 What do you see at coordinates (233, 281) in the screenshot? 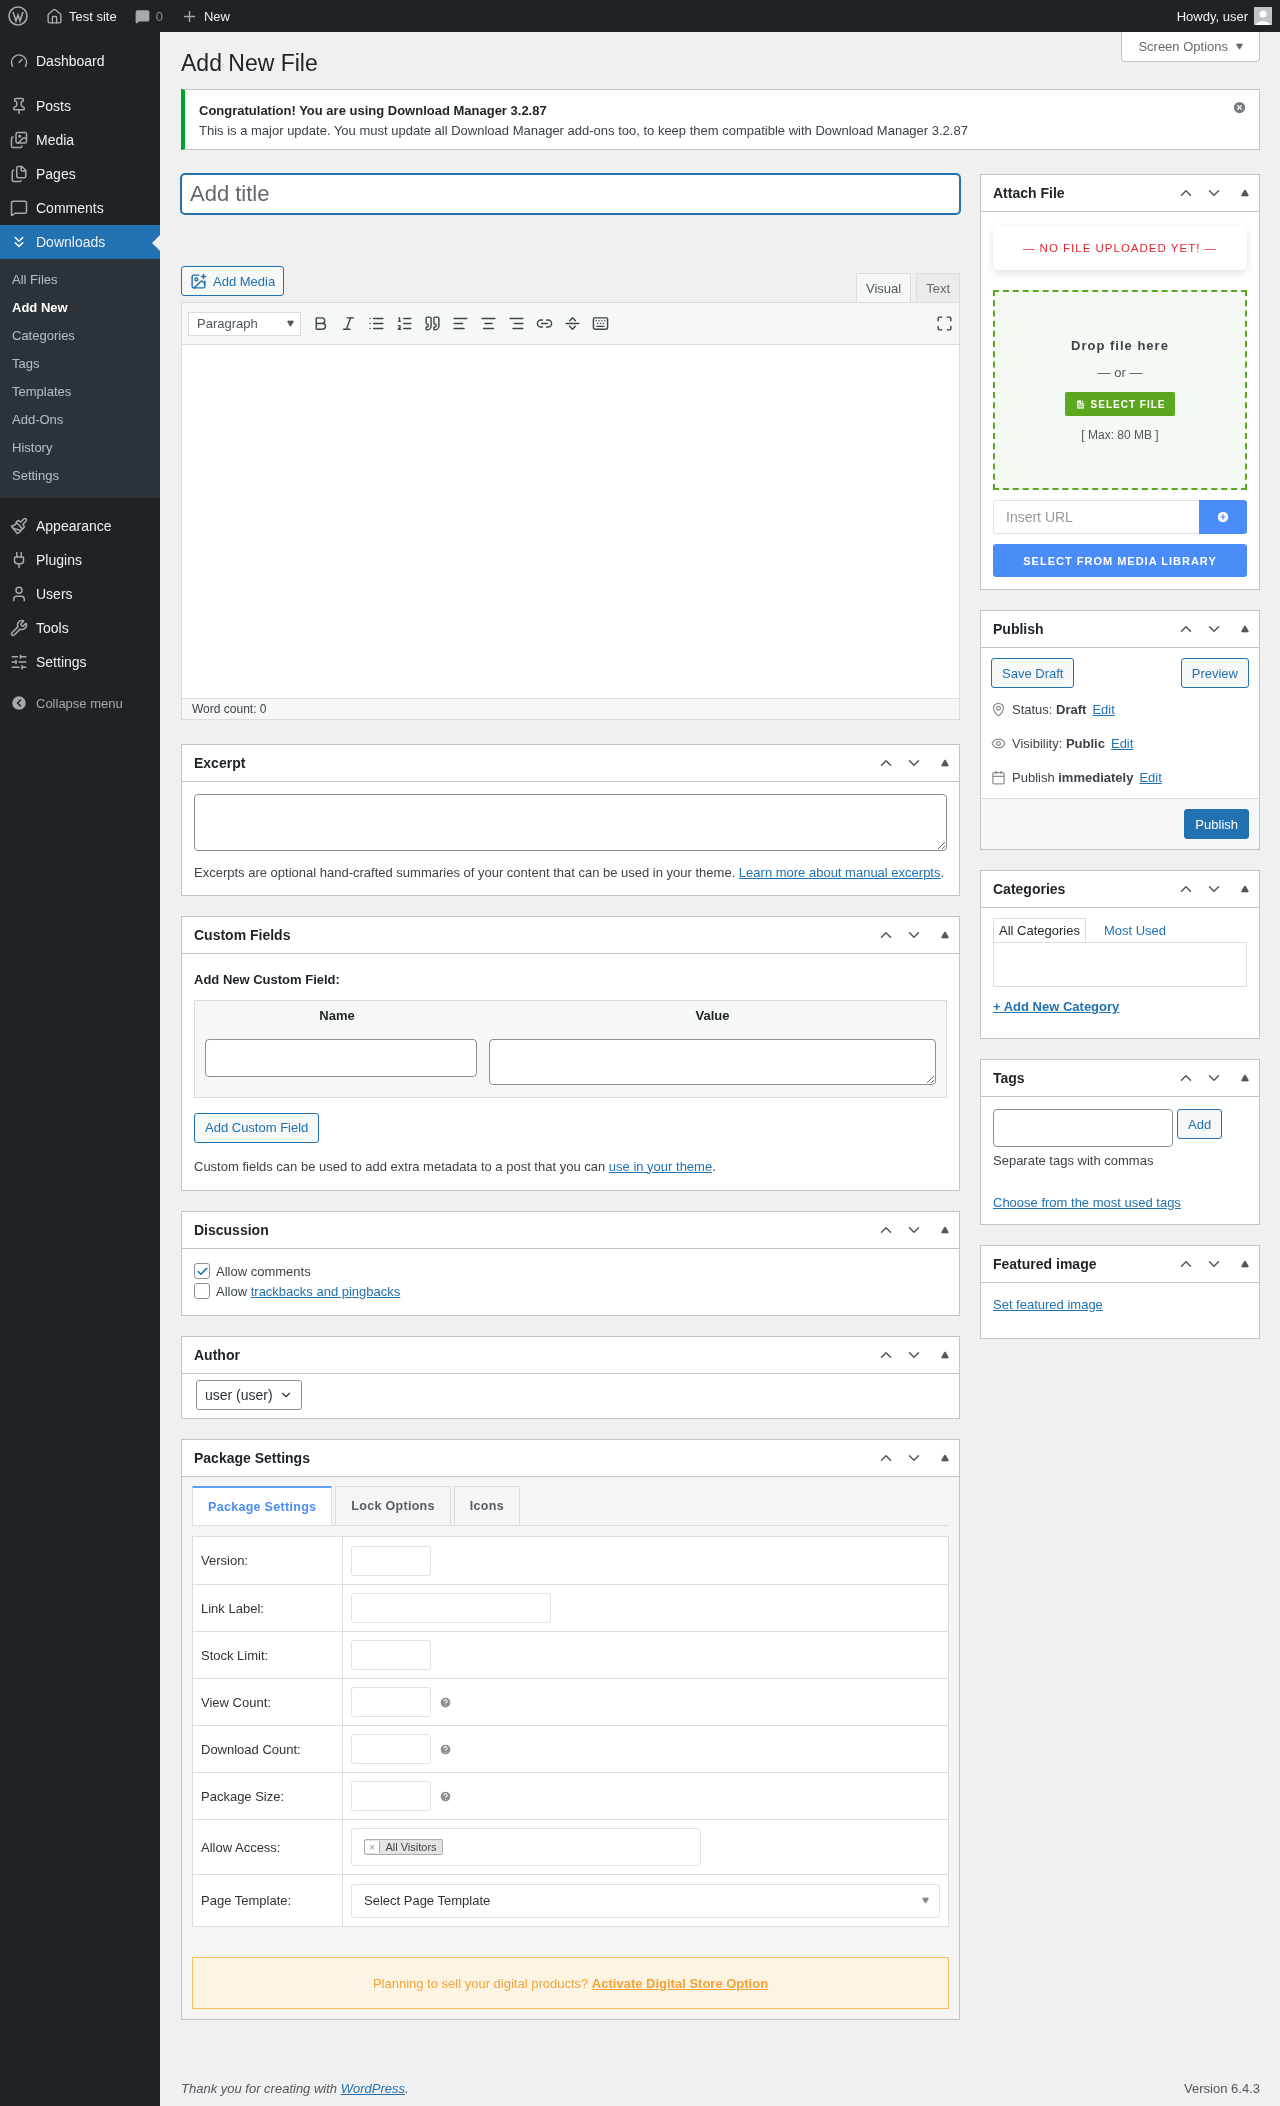
I see `add-media-button: Add Media` at bounding box center [233, 281].